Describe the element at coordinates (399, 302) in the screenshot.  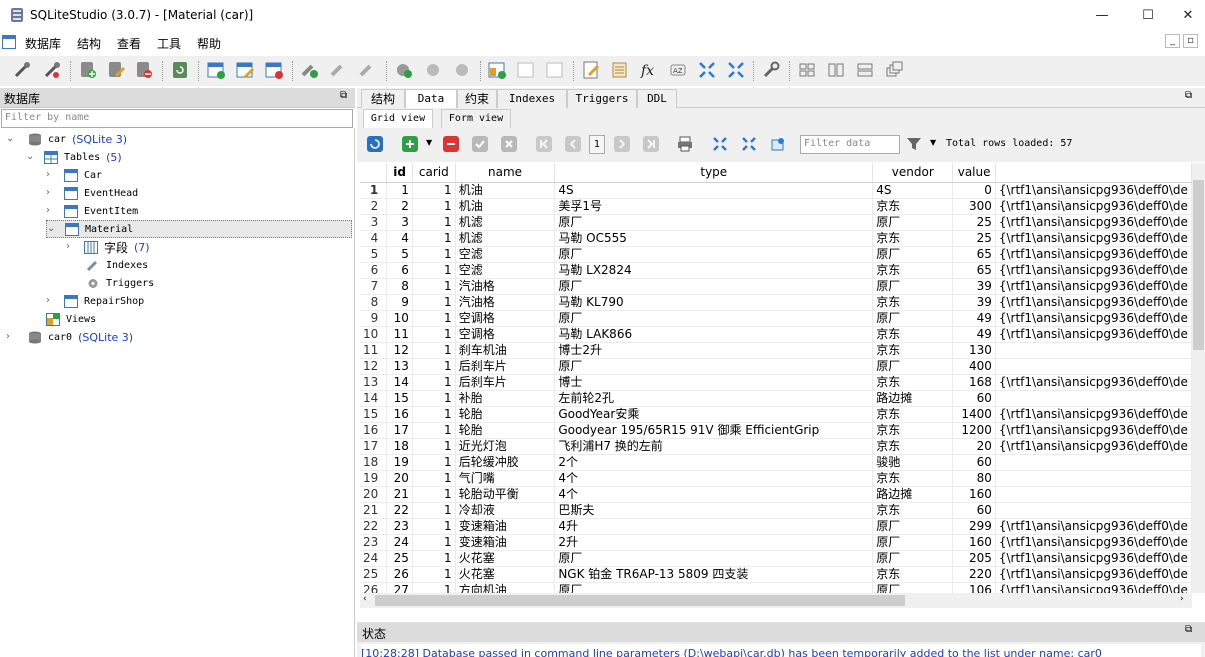
I see `cell-id: 9` at that location.